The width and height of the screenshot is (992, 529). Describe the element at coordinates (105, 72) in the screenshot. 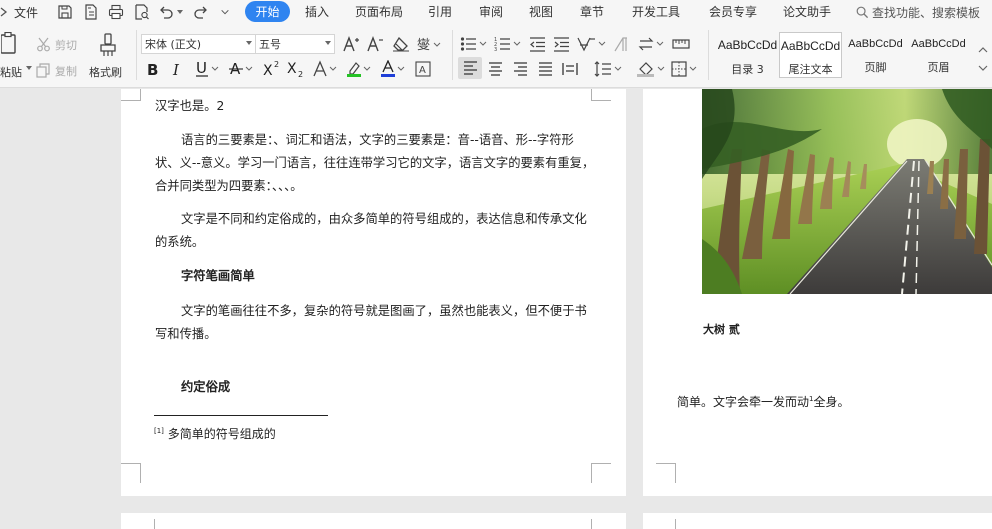

I see `format-painter-label: 格式刷` at that location.